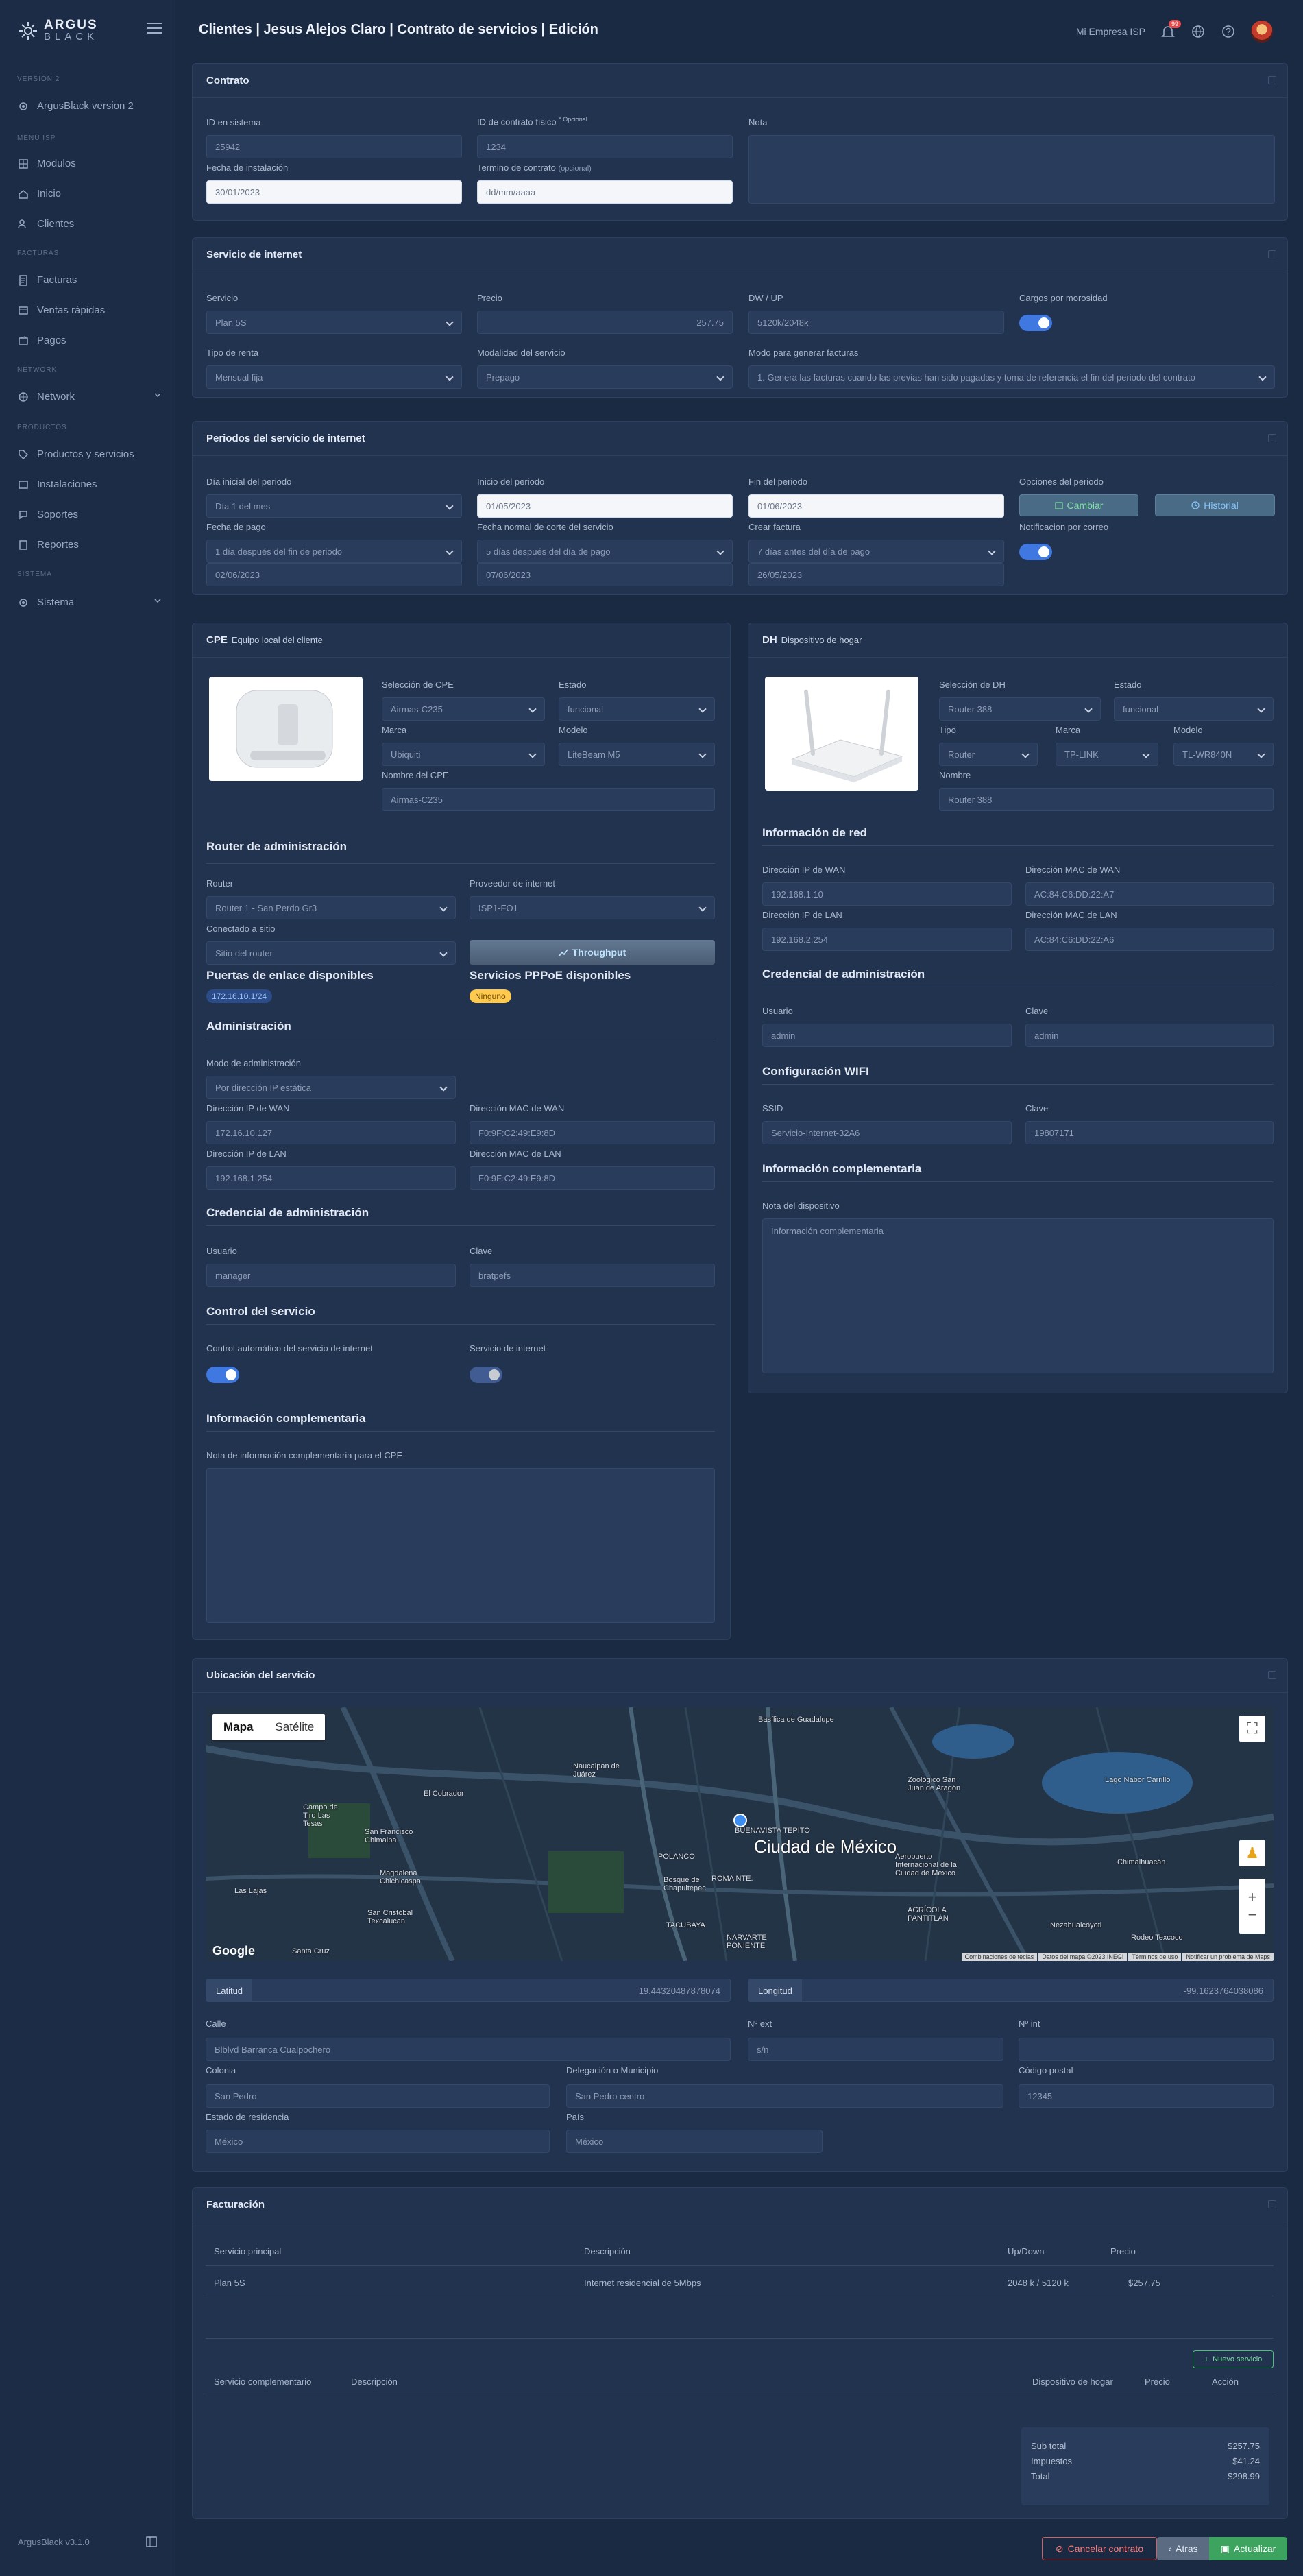  I want to click on zoom-control: + −, so click(1252, 1907).